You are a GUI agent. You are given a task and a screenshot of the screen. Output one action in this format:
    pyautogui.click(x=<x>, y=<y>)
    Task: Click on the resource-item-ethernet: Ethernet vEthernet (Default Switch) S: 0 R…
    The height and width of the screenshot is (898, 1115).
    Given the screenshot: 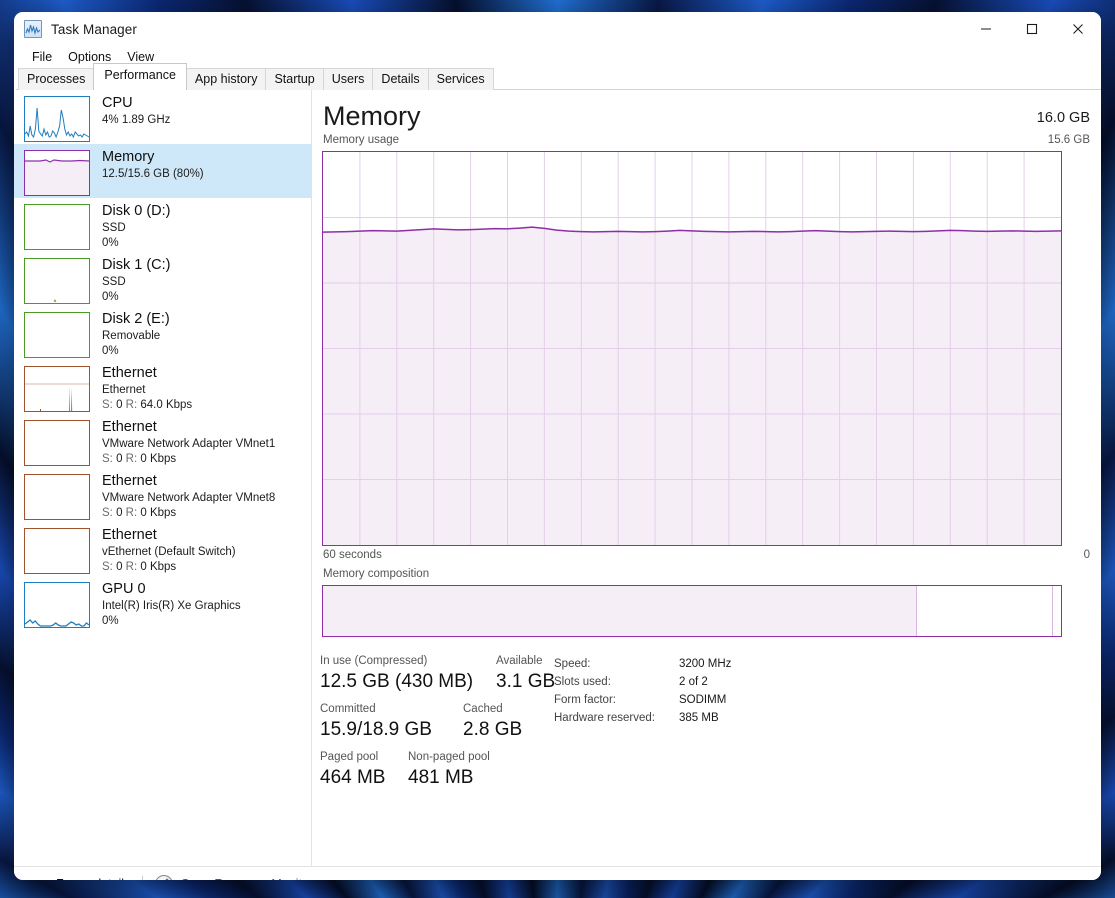 What is the action you would take?
    pyautogui.click(x=162, y=549)
    